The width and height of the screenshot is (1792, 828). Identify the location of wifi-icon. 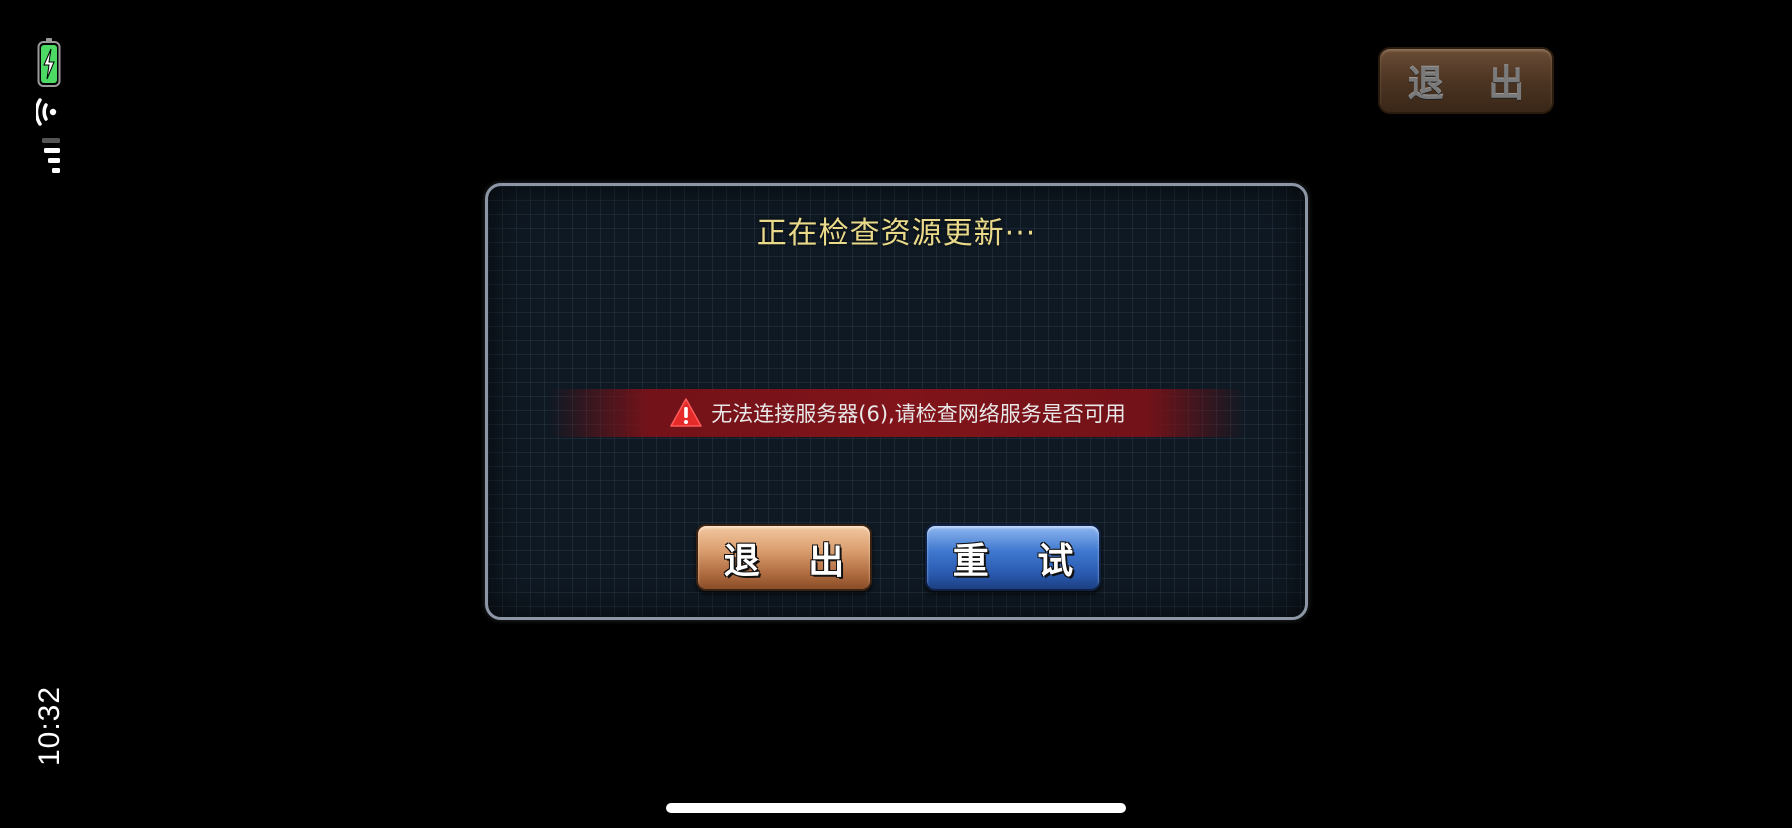
(46, 112).